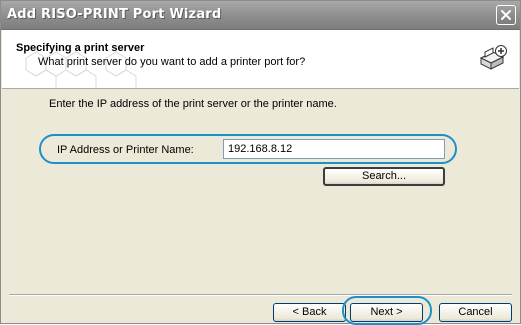  Describe the element at coordinates (386, 312) in the screenshot. I see `next-button: Next >` at that location.